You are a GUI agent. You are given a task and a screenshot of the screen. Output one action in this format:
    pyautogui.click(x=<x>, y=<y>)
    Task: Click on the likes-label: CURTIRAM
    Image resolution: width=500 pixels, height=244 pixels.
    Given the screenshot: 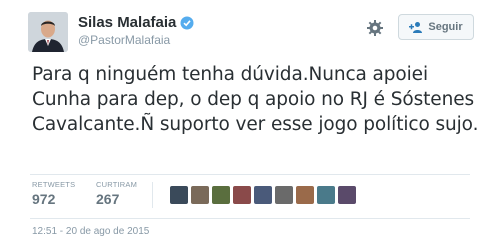 What is the action you would take?
    pyautogui.click(x=117, y=184)
    